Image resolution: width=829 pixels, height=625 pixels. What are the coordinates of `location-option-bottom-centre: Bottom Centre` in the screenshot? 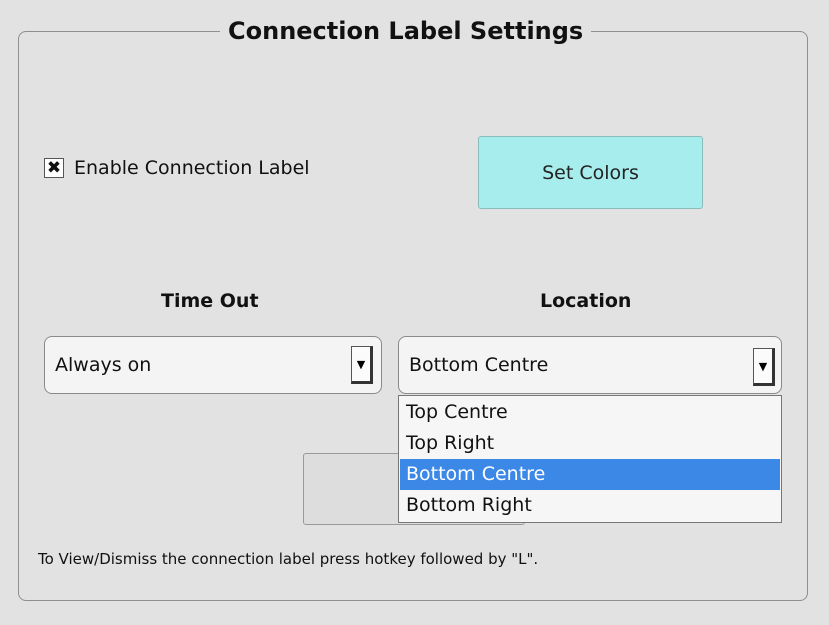 It's located at (590, 474).